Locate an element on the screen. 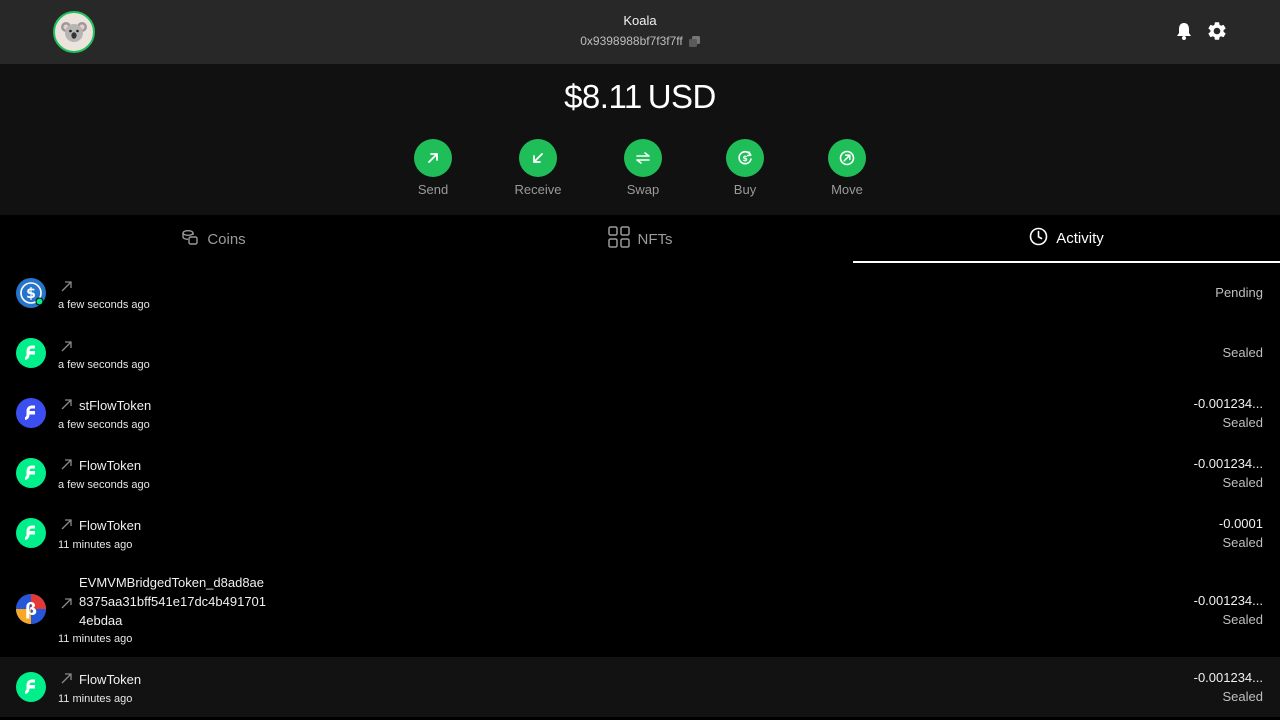  copy-icon is located at coordinates (694, 41).